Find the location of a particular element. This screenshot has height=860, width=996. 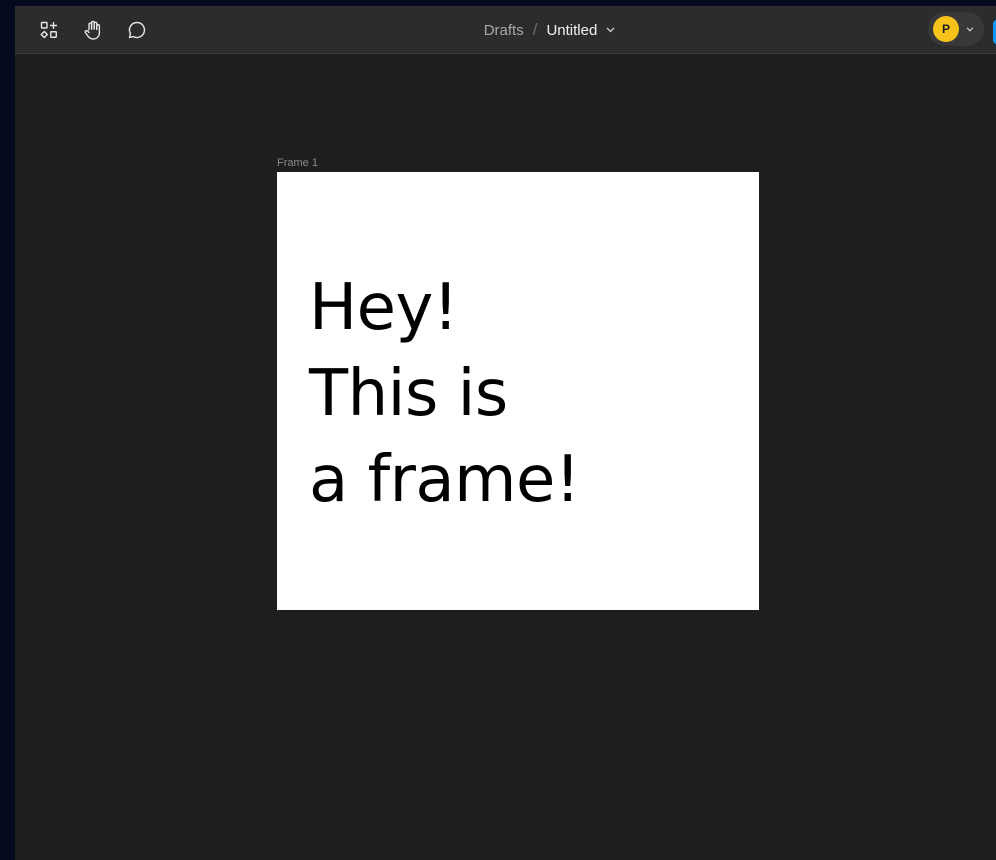

comment-icon is located at coordinates (137, 30).